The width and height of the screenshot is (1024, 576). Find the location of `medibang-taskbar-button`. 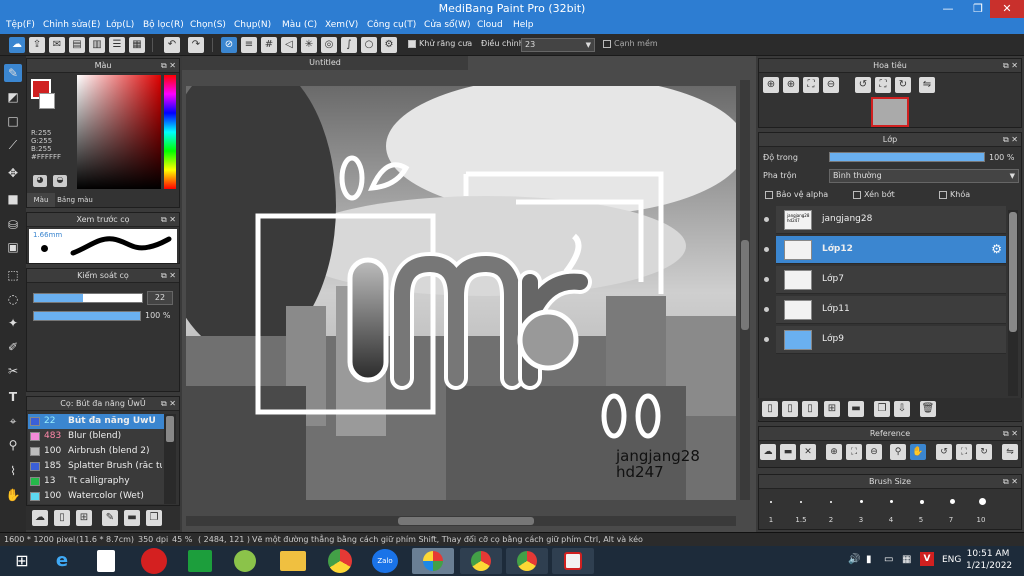

medibang-taskbar-button is located at coordinates (433, 561).